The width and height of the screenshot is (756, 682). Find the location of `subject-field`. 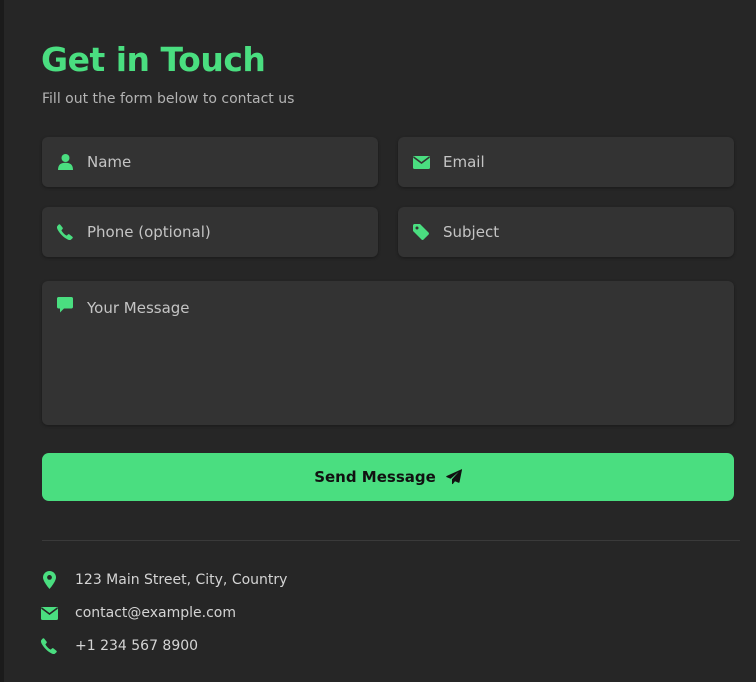

subject-field is located at coordinates (566, 232).